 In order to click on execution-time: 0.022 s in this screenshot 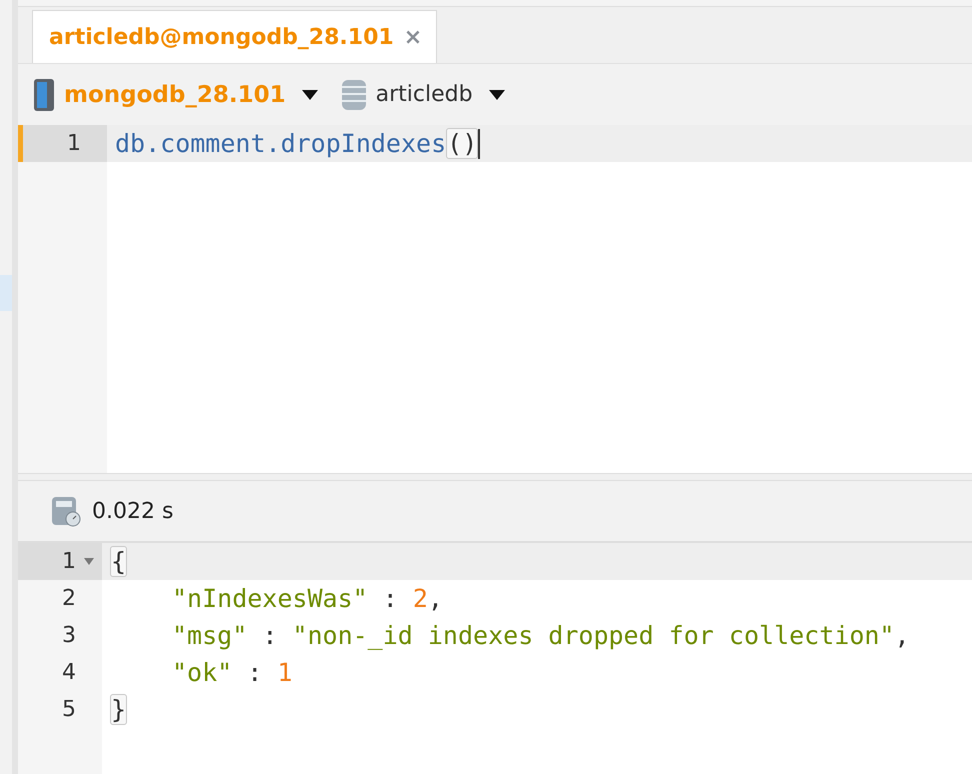, I will do `click(133, 511)`.